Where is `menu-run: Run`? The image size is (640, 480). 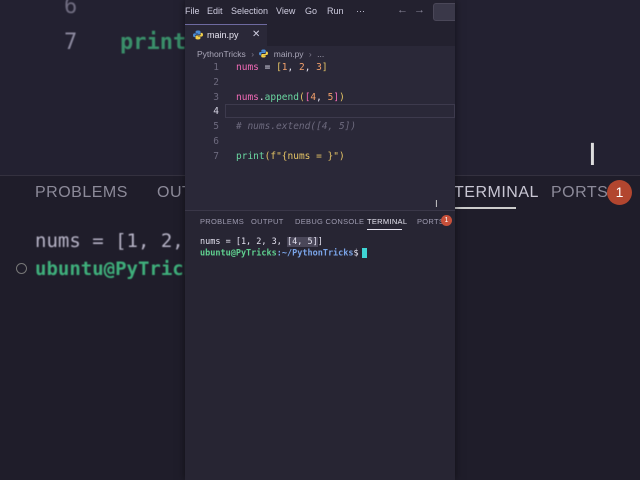 menu-run: Run is located at coordinates (335, 11).